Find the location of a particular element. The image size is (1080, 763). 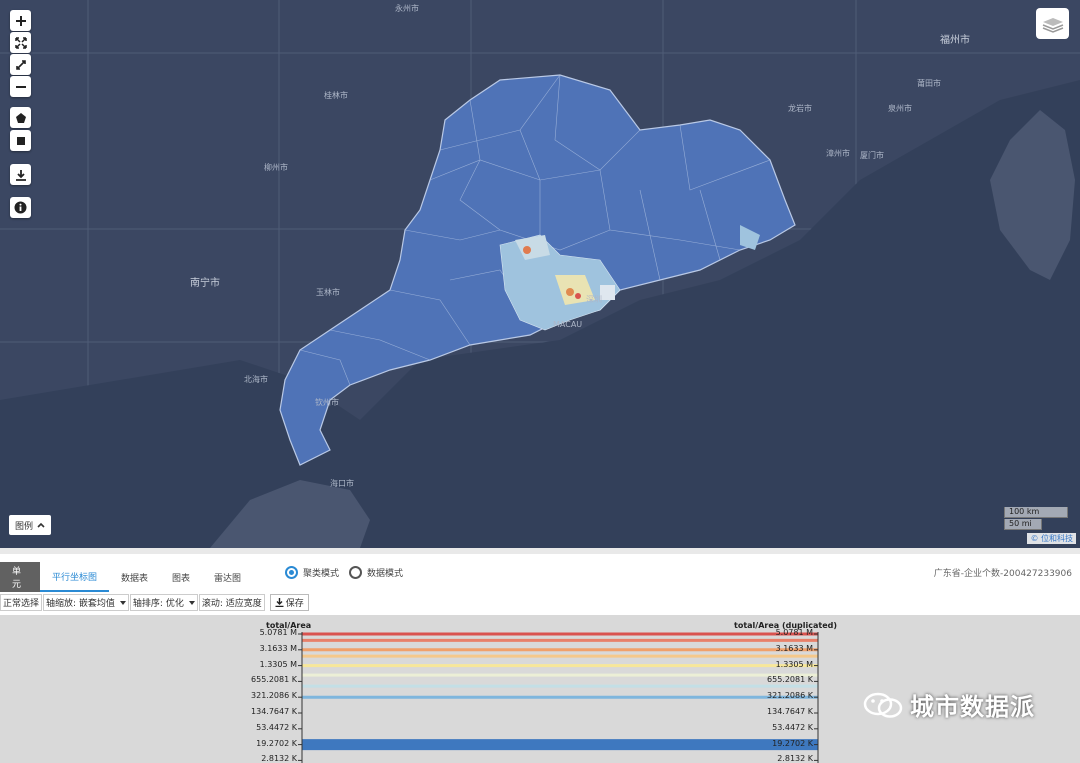

save-label: 保存 is located at coordinates (294, 604).